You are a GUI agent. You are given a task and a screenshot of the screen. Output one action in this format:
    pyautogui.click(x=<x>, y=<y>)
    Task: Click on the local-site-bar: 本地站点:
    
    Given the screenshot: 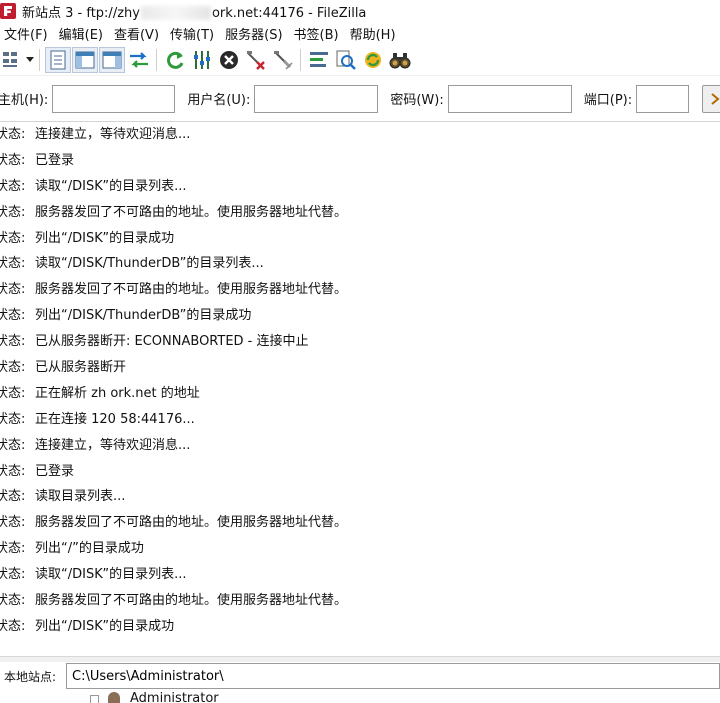 What is the action you would take?
    pyautogui.click(x=360, y=676)
    